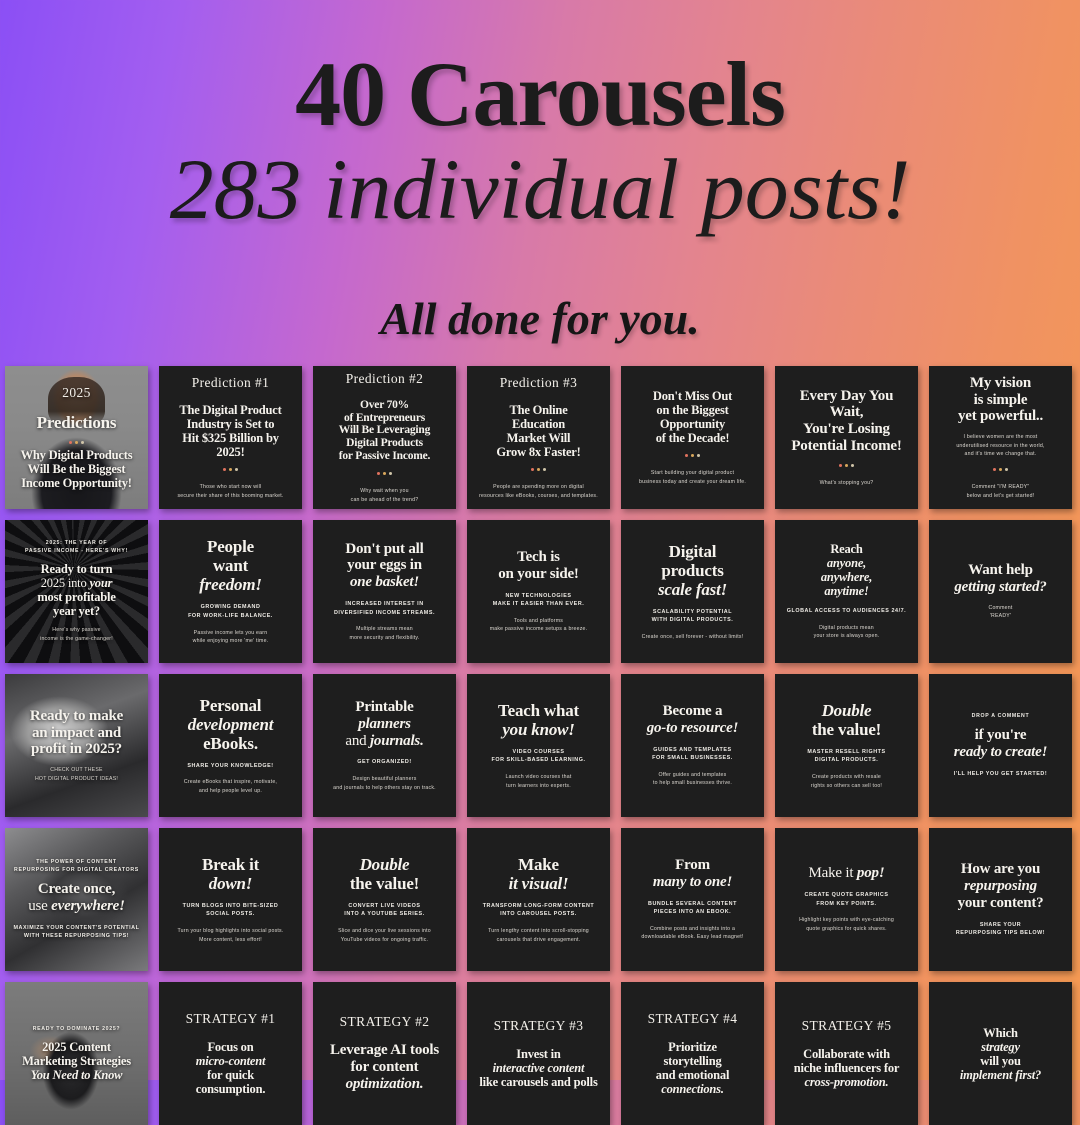 This screenshot has height=1125, width=1080. What do you see at coordinates (538, 1026) in the screenshot?
I see `tile-kicker: STRATEGY #3` at bounding box center [538, 1026].